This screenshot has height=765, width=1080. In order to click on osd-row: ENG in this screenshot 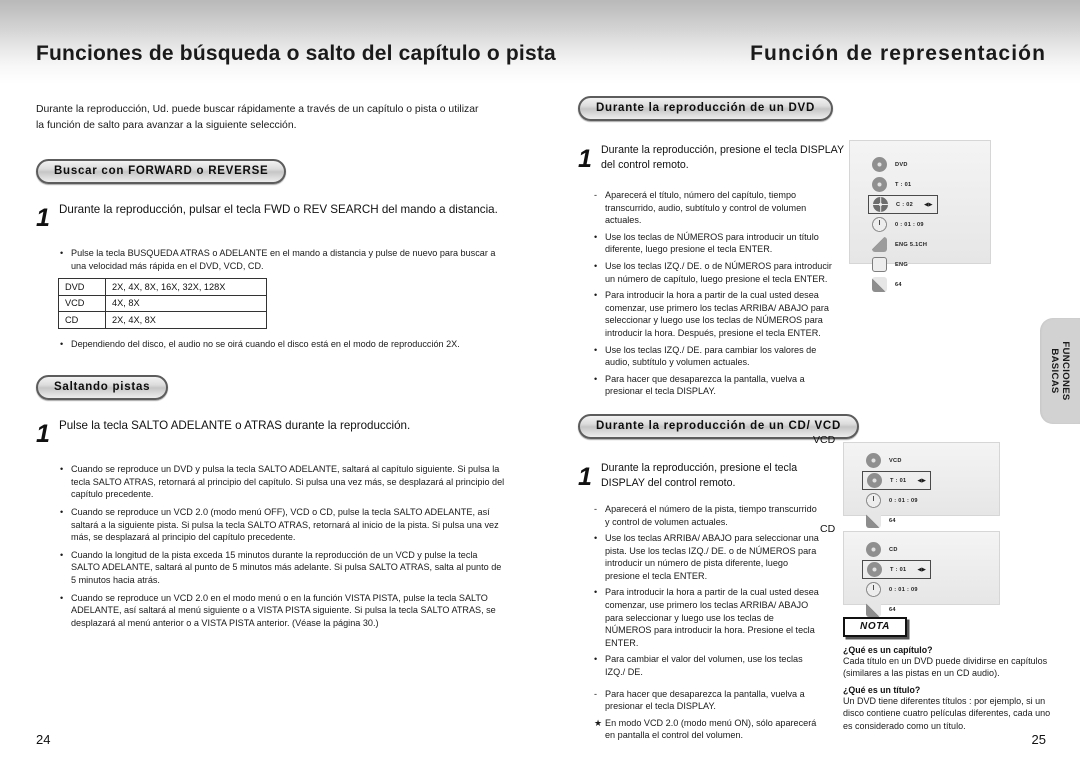, I will do `click(903, 264)`.